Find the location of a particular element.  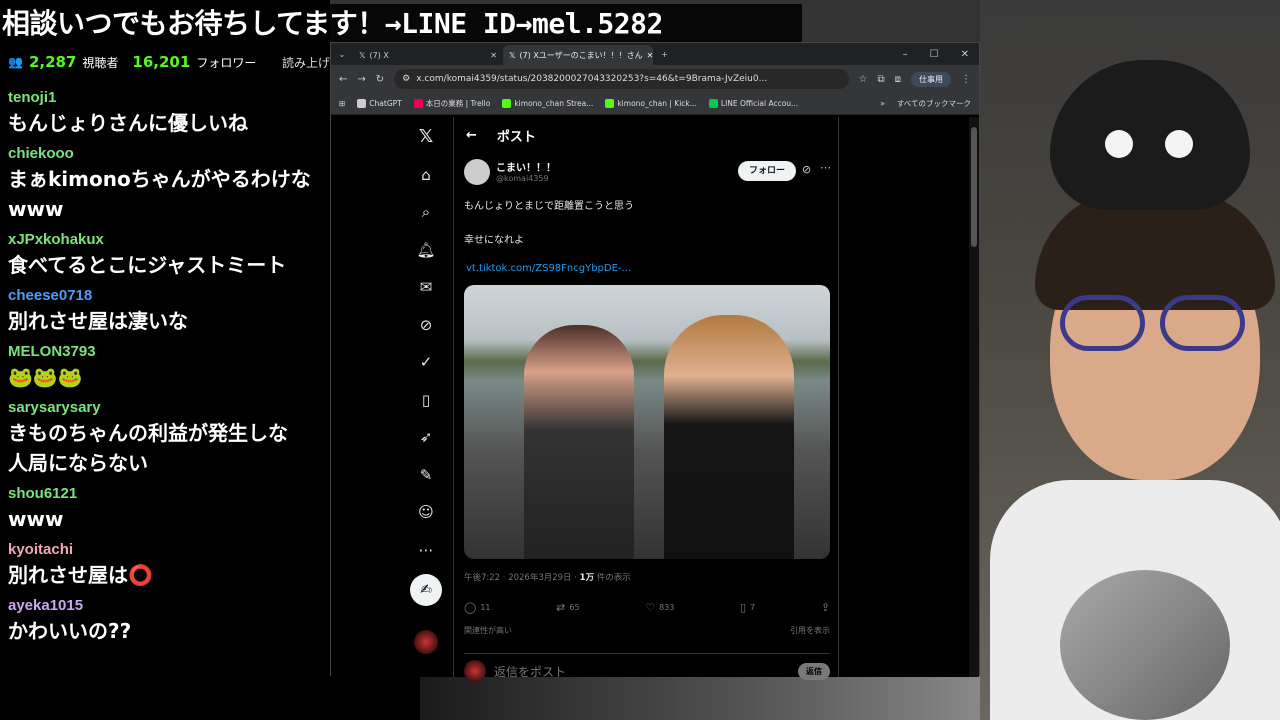

more-icon: ⋯ is located at coordinates (426, 550).